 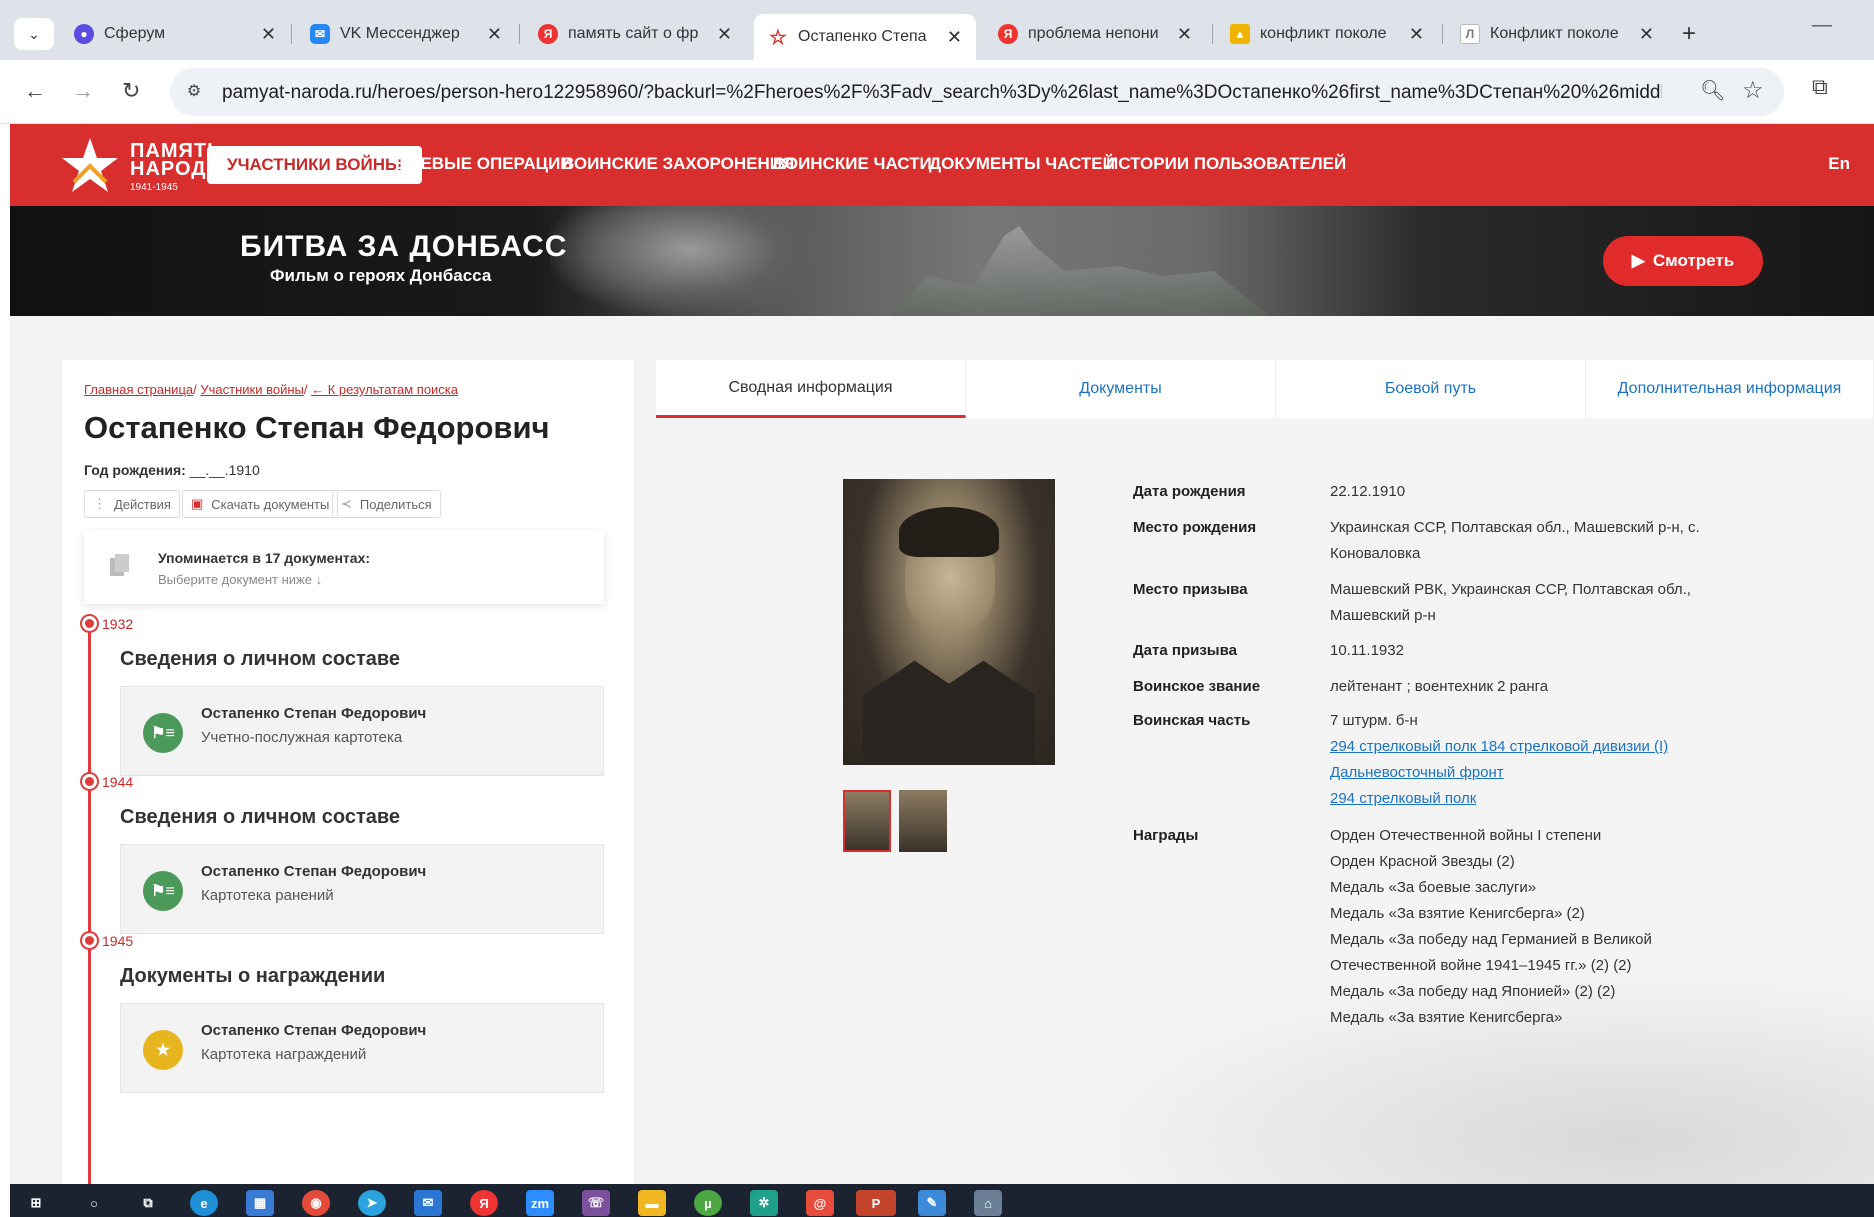 I want to click on nav-unit-docs: ДОКУМЕНТЫ ЧАСТЕЙ, so click(x=1022, y=164).